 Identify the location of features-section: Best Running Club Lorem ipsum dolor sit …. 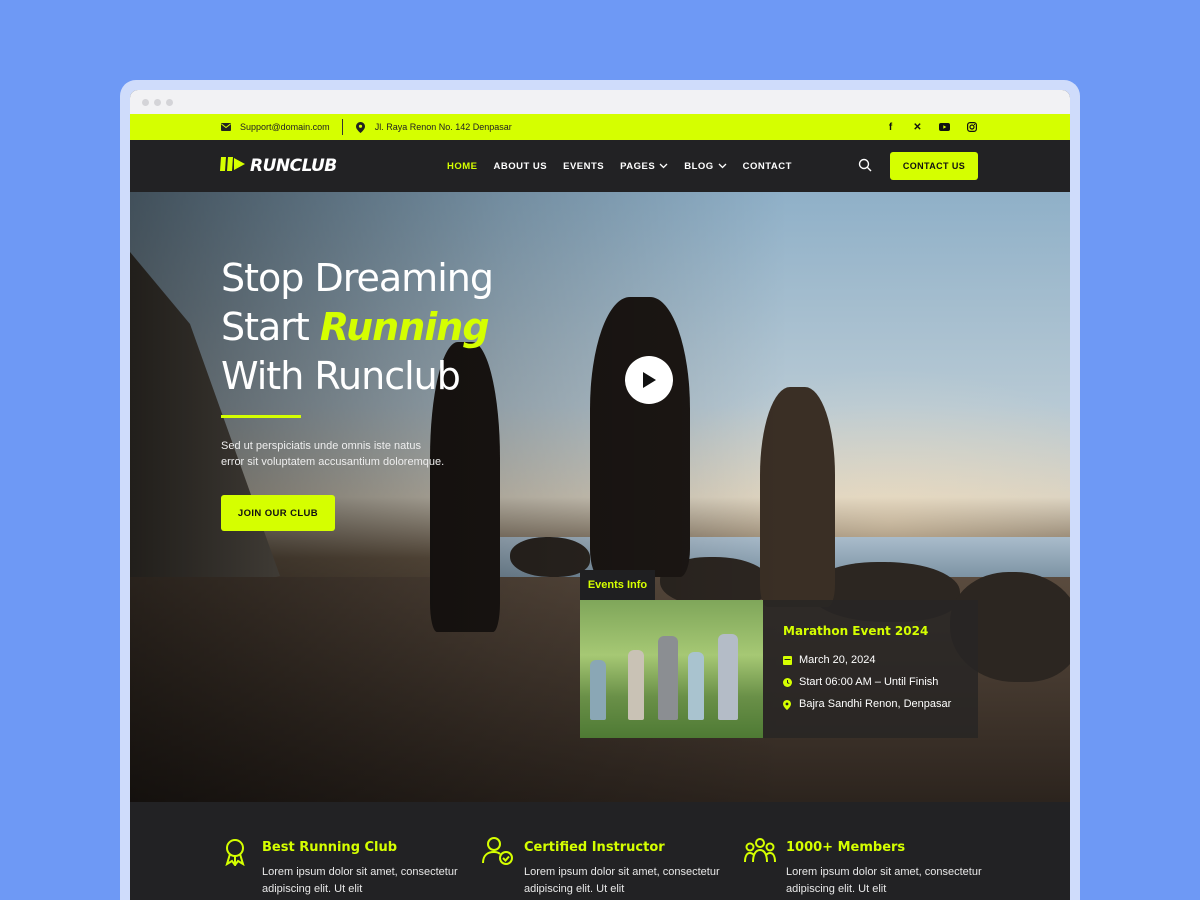
(600, 851).